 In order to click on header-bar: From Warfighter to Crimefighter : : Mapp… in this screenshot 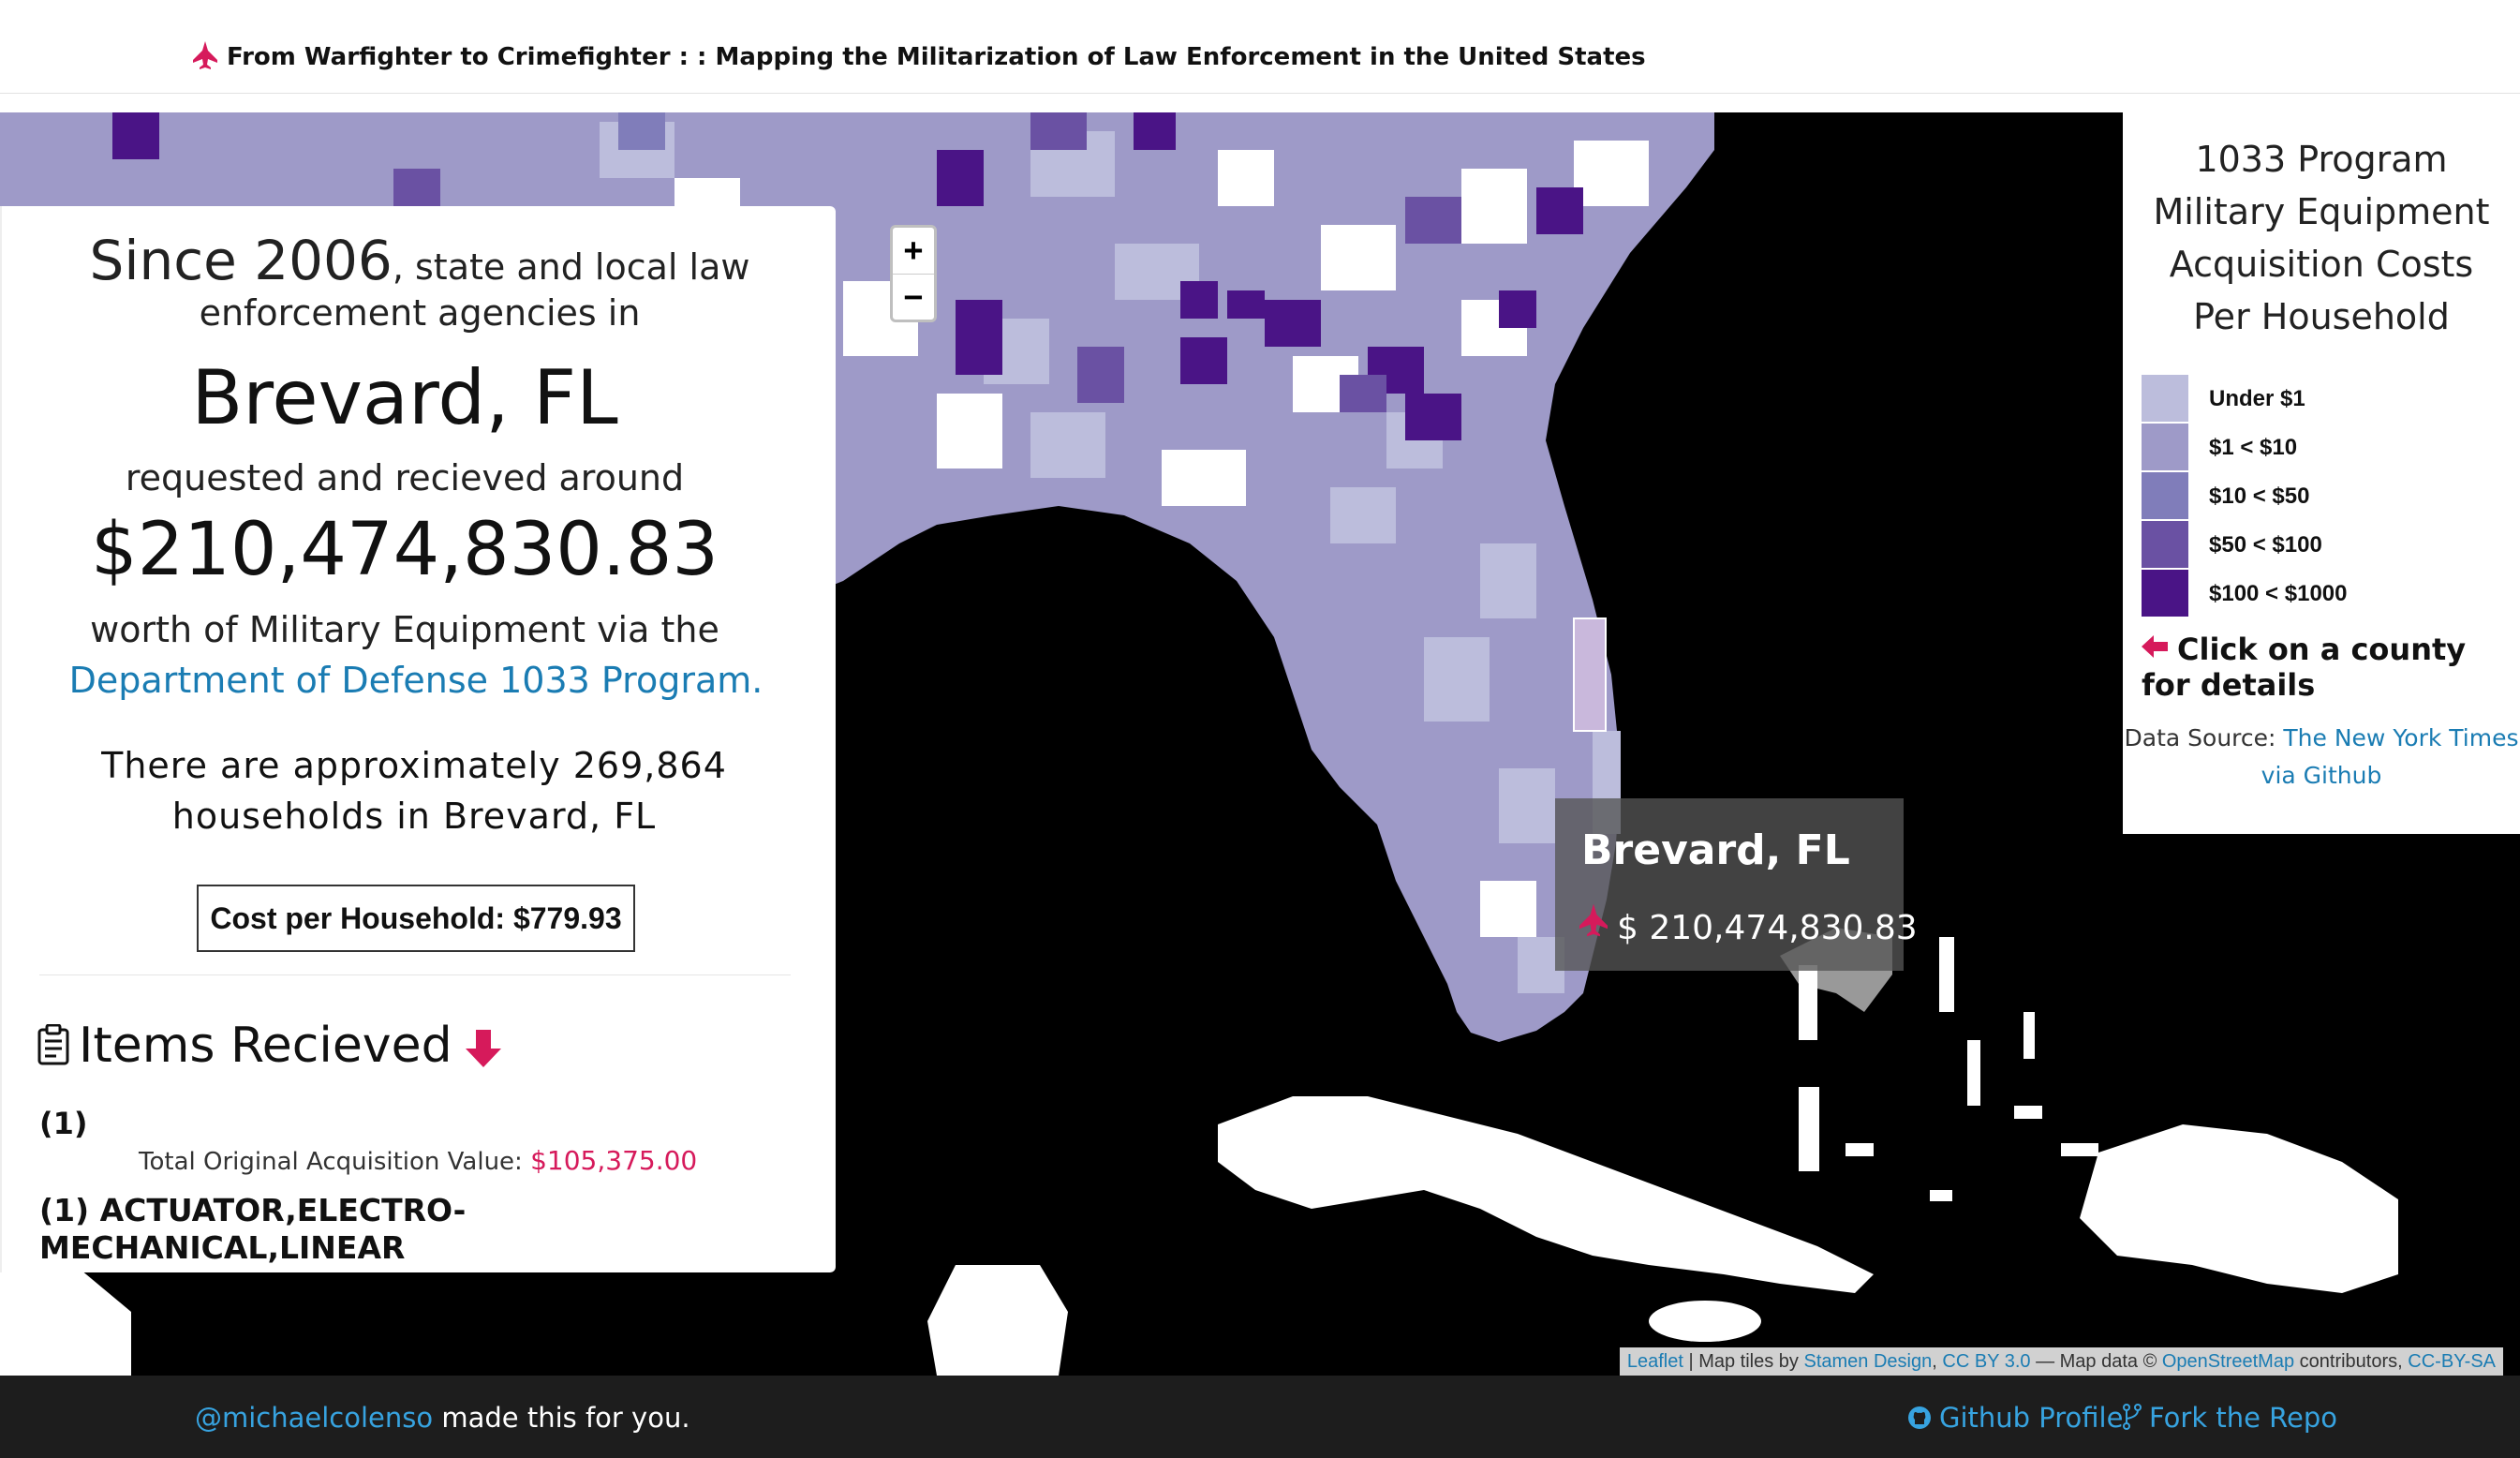, I will do `click(1260, 47)`.